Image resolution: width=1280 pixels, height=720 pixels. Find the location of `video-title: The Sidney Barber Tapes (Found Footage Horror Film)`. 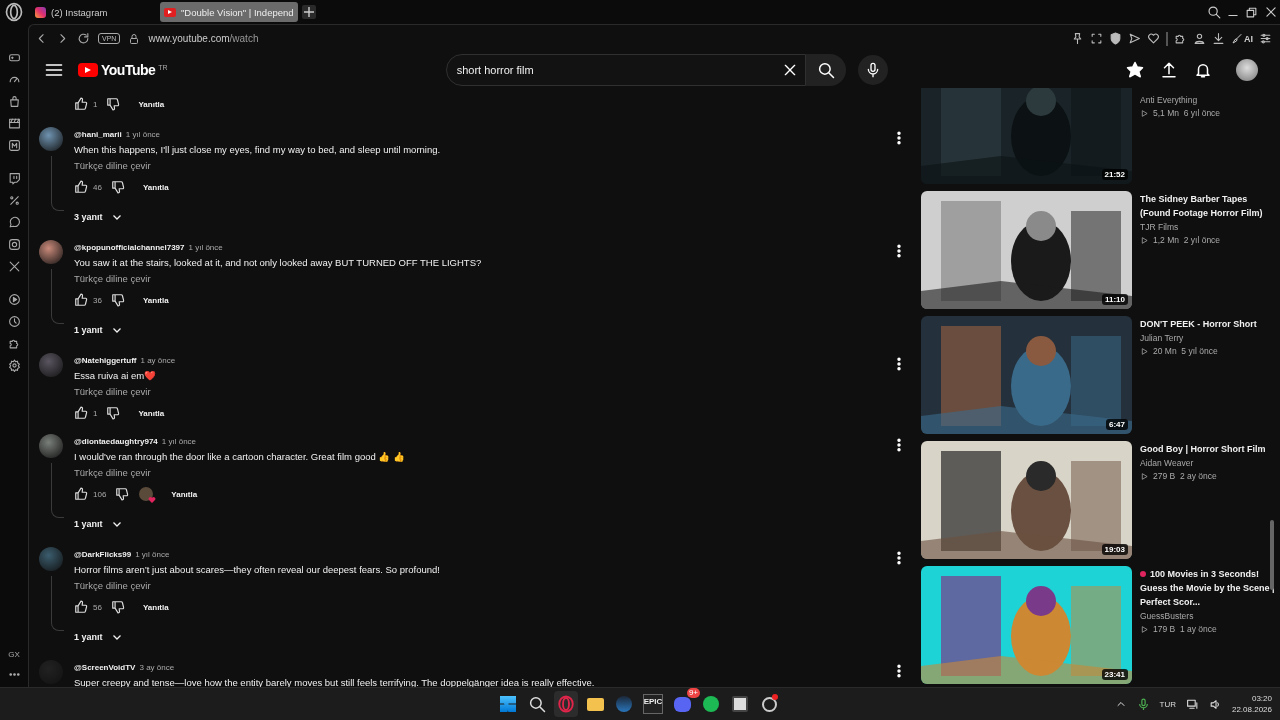

video-title: The Sidney Barber Tapes (Found Footage Horror Film) is located at coordinates (1207, 206).